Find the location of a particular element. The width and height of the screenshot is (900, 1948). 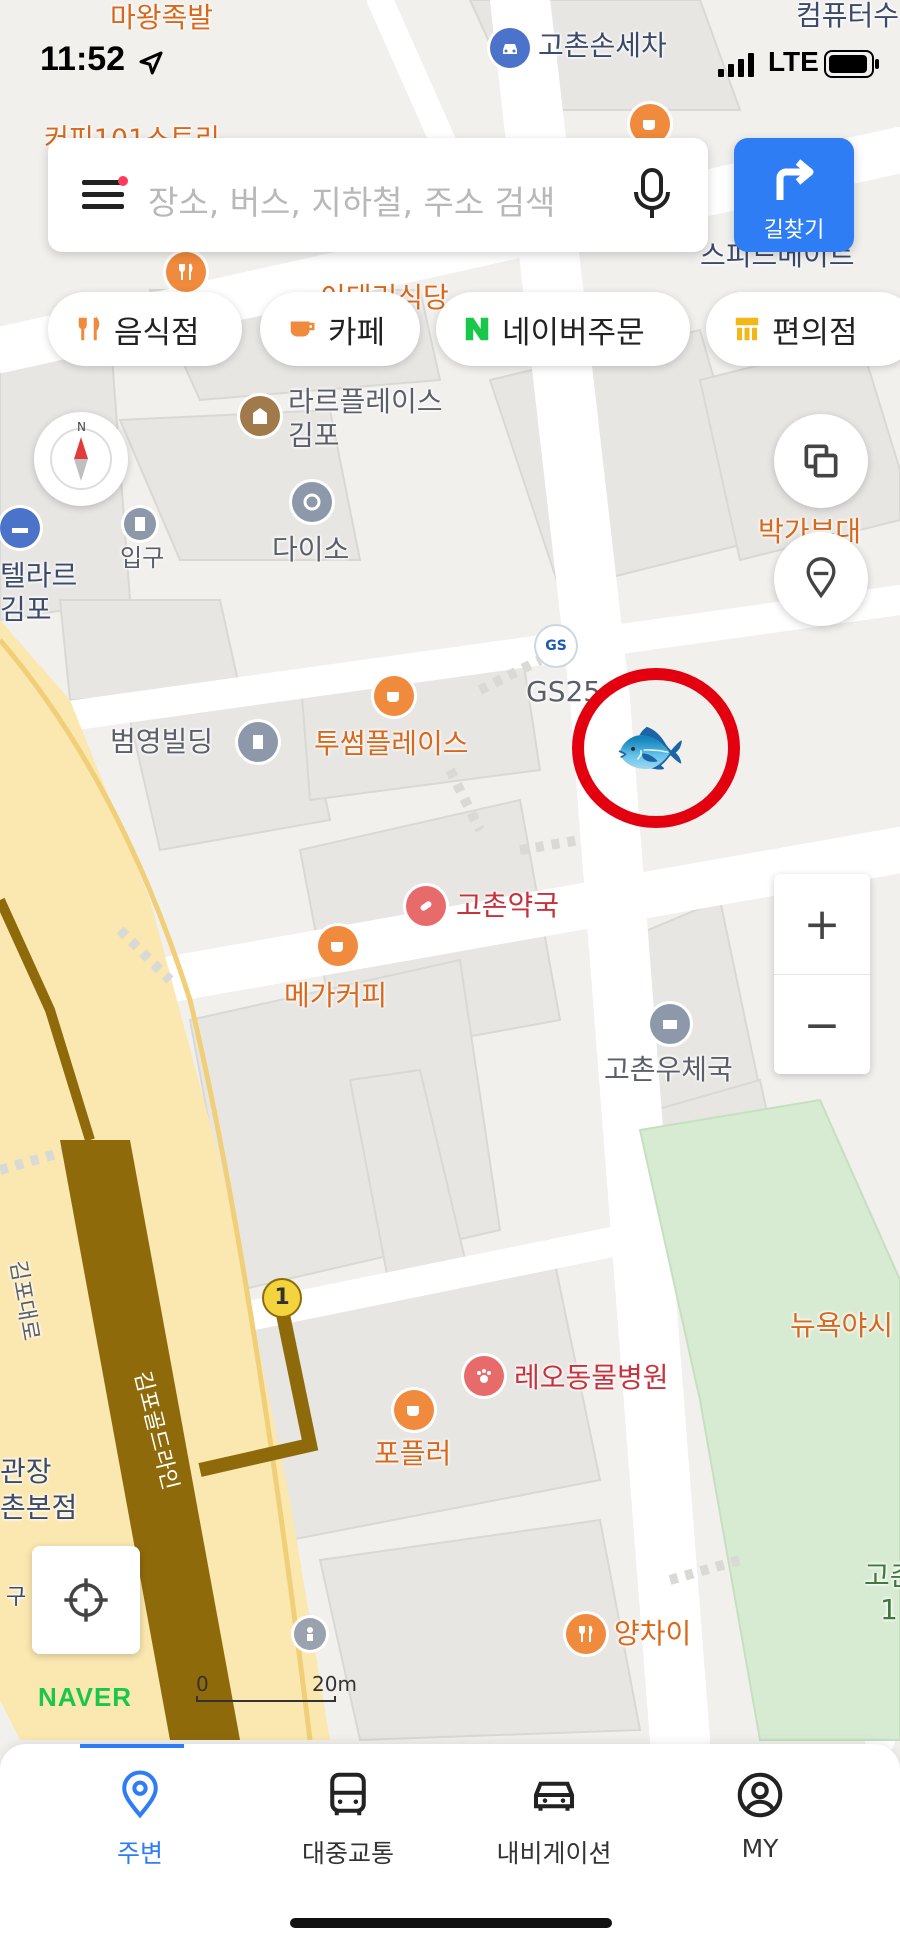

search-bar: 장소, 버스, 지하철, 주소 검색 is located at coordinates (378, 195).